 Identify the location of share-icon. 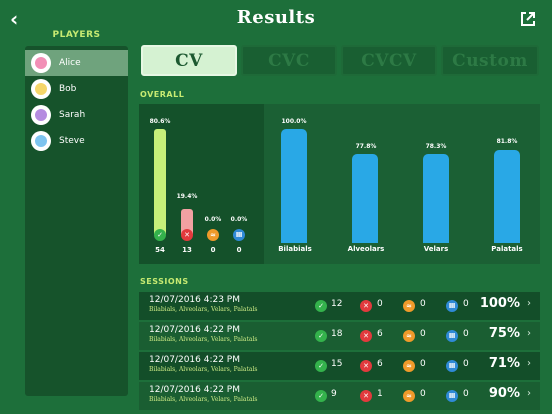
(528, 19).